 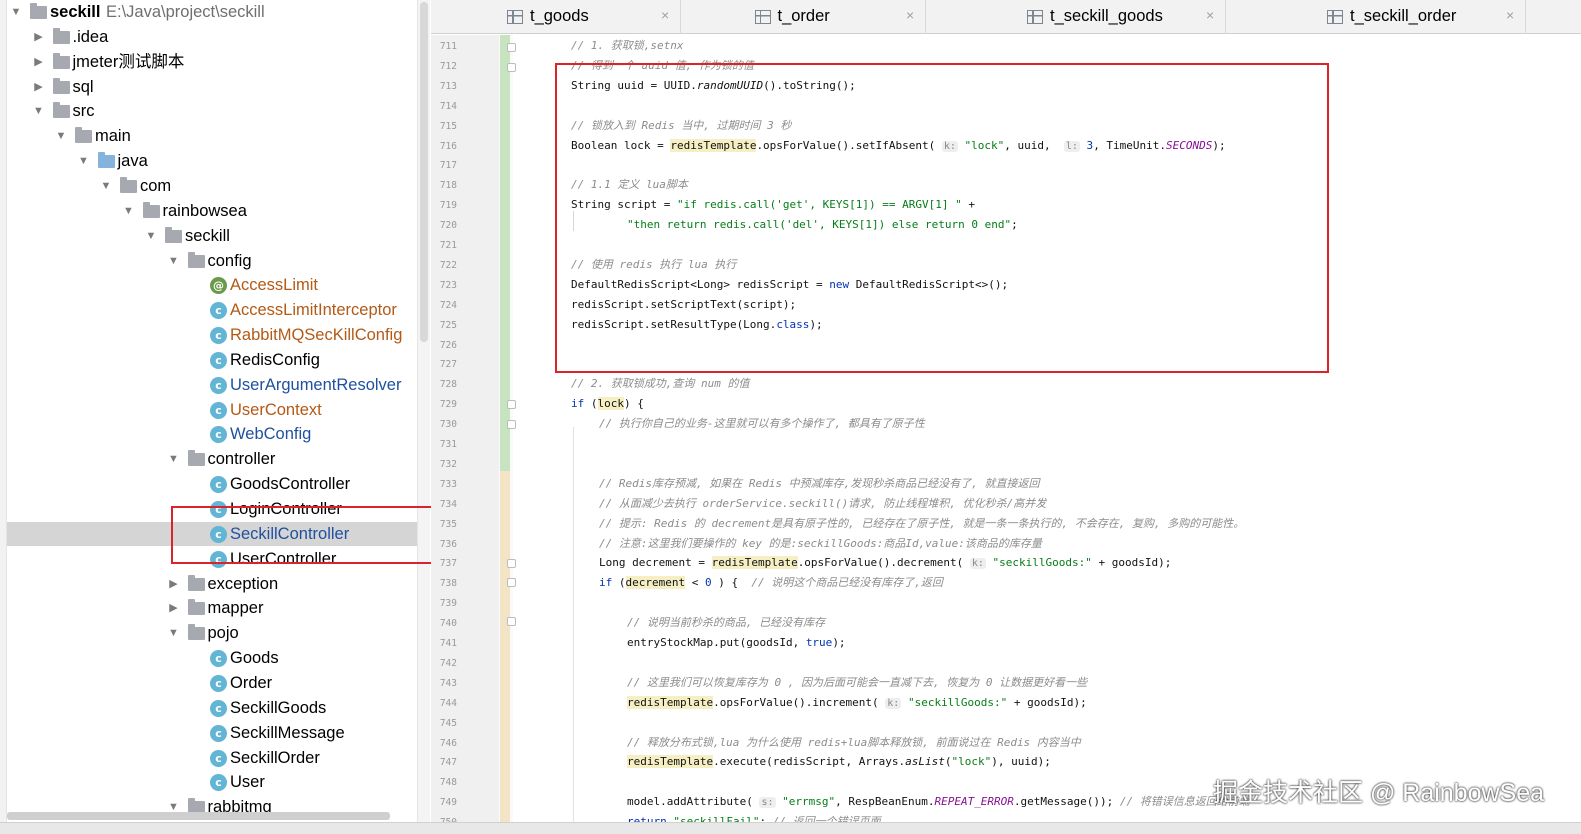 What do you see at coordinates (212, 236) in the screenshot?
I see `tree-row-seckill: ▼ seckill` at bounding box center [212, 236].